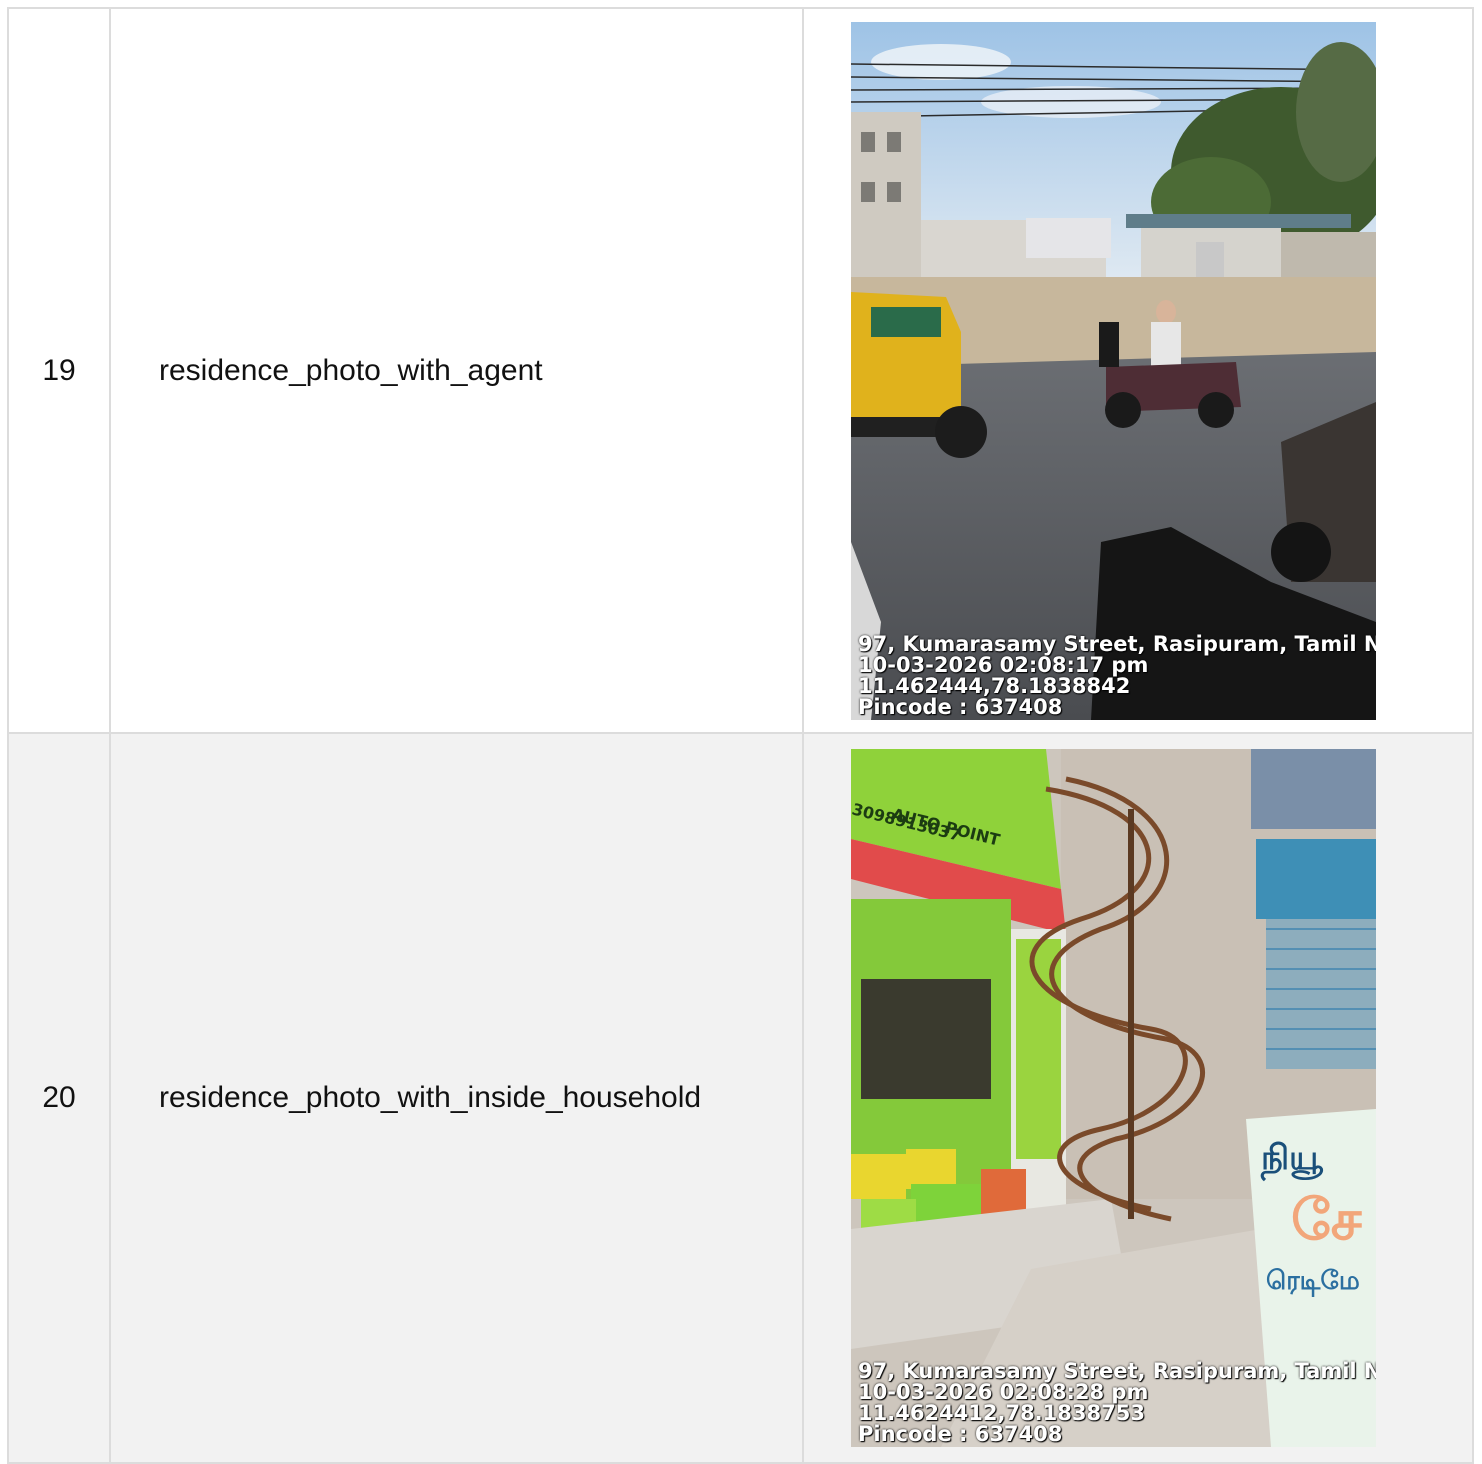  Describe the element at coordinates (59, 370) in the screenshot. I see `row-number: 19` at that location.